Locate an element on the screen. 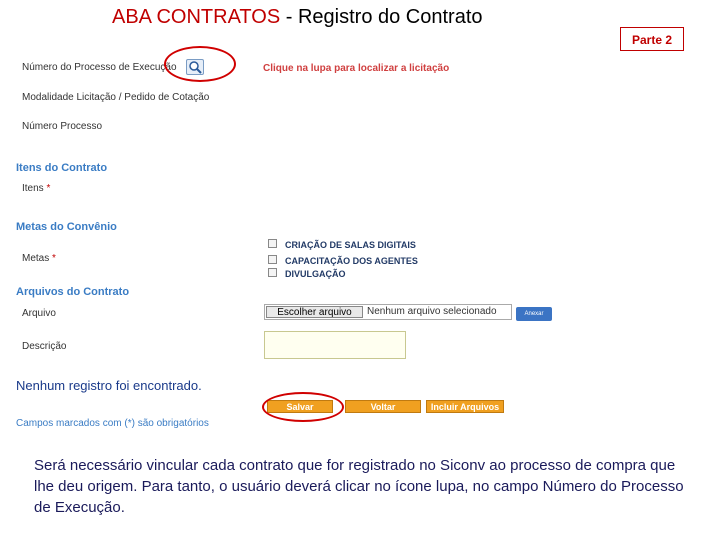 The height and width of the screenshot is (540, 720). modalidade-label: Modalidade Licitação / Pedido de Cotação is located at coordinates (116, 97).